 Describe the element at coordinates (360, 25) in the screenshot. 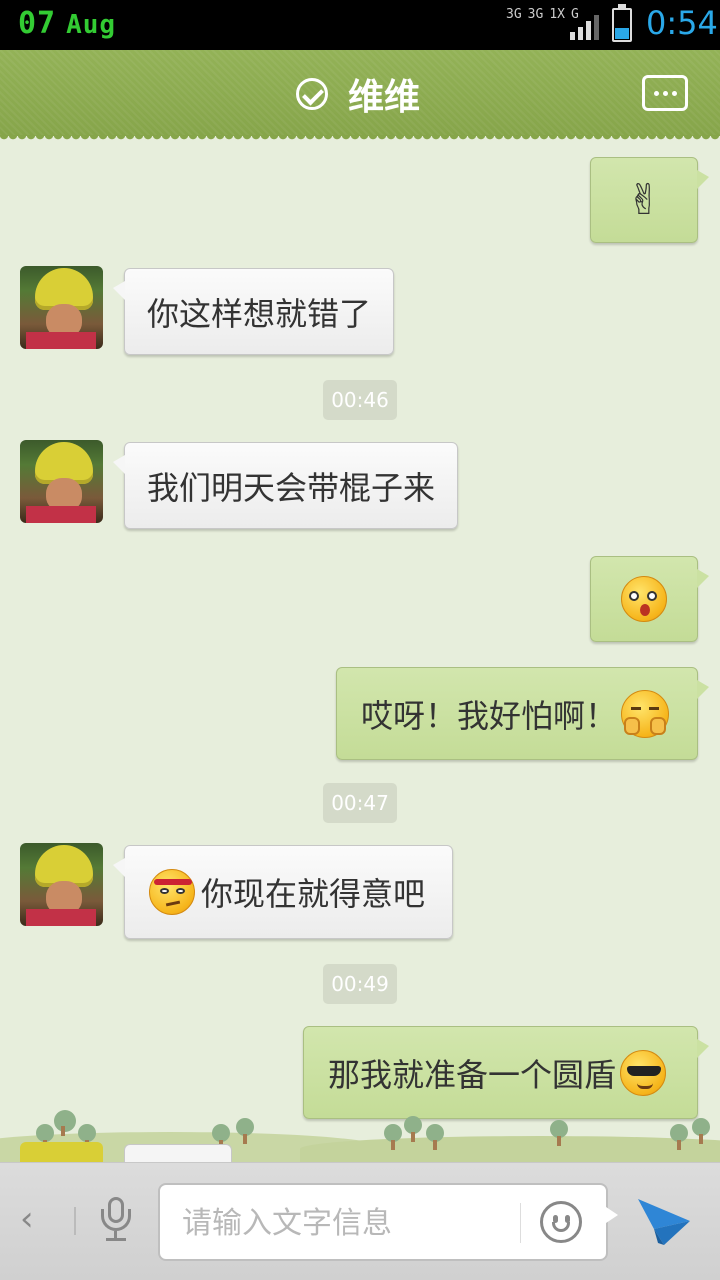

I see `status-bar: 07 Aug 3G 3G 1X G 0:54` at that location.